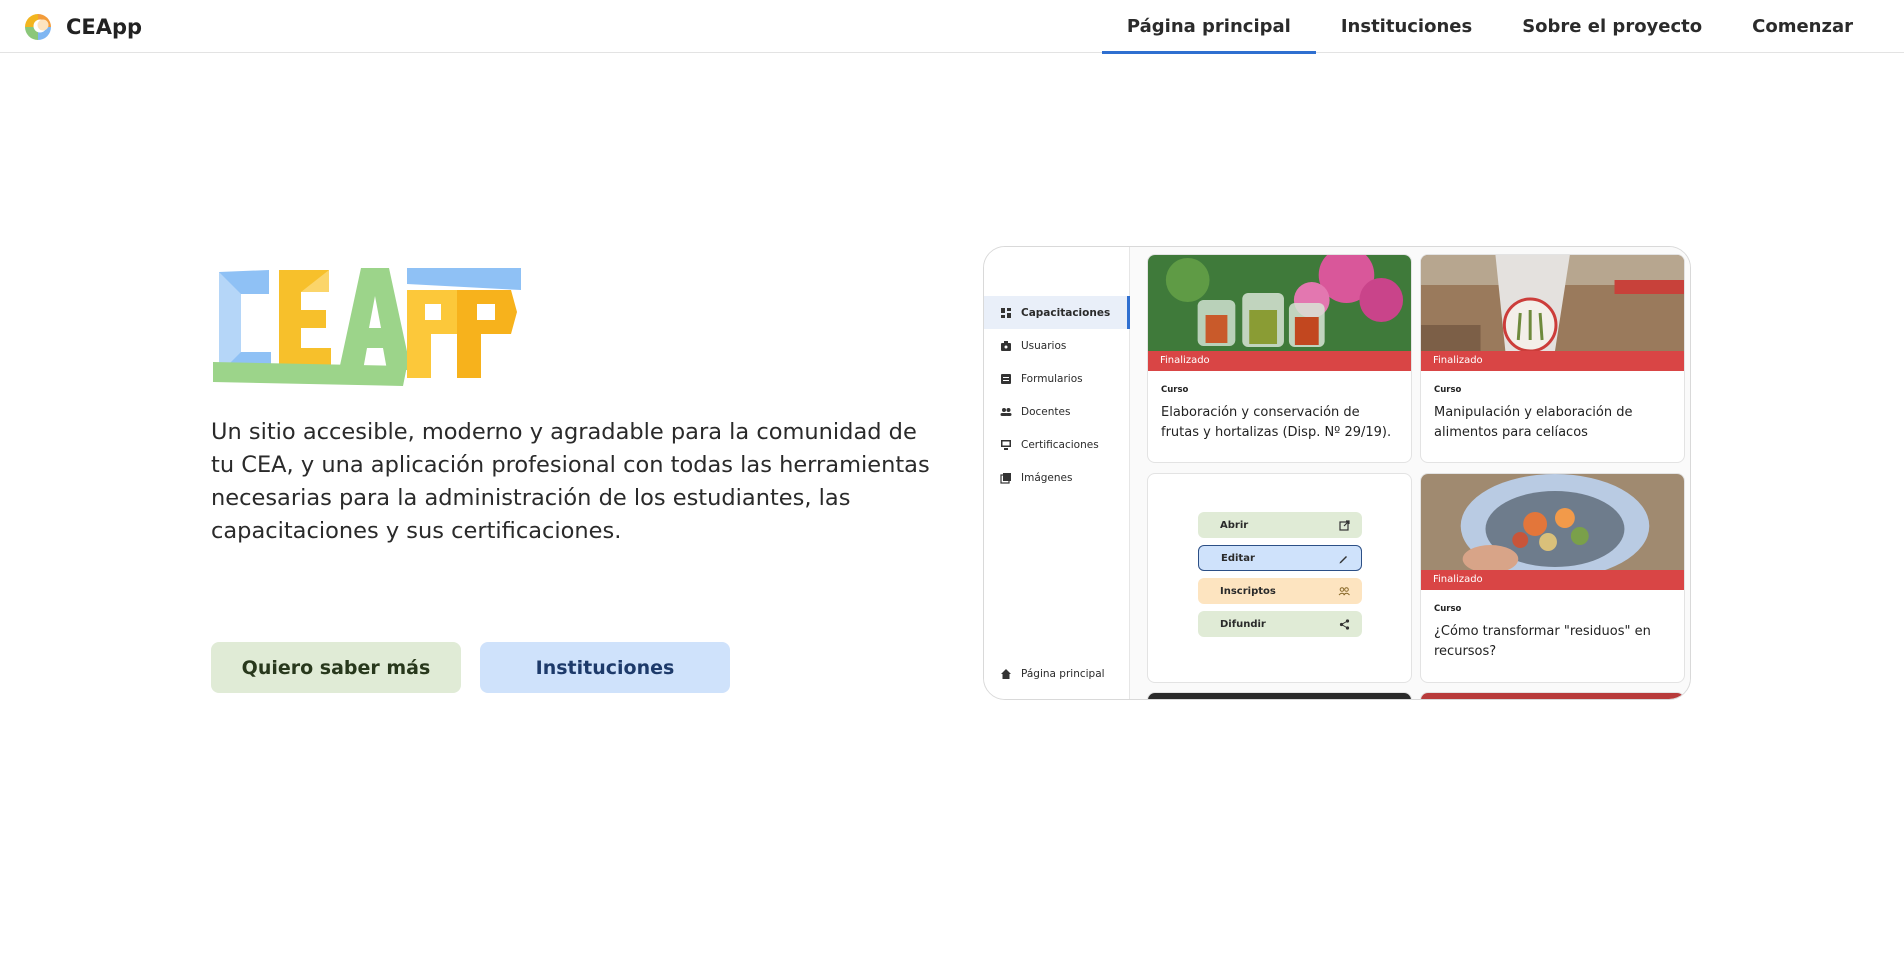  Describe the element at coordinates (1248, 591) in the screenshot. I see `enrolled-label: Inscriptos` at that location.